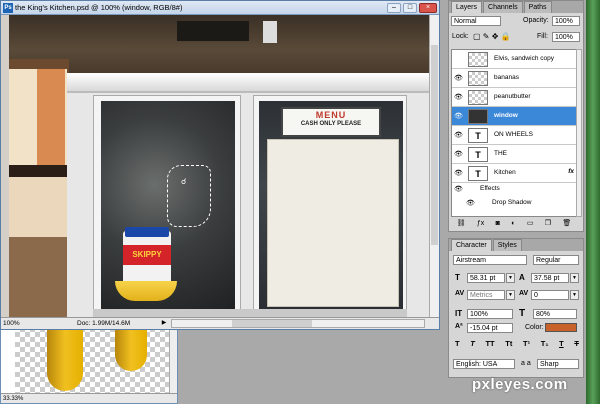  What do you see at coordinates (471, 245) in the screenshot?
I see `tab-character: Character` at bounding box center [471, 245].